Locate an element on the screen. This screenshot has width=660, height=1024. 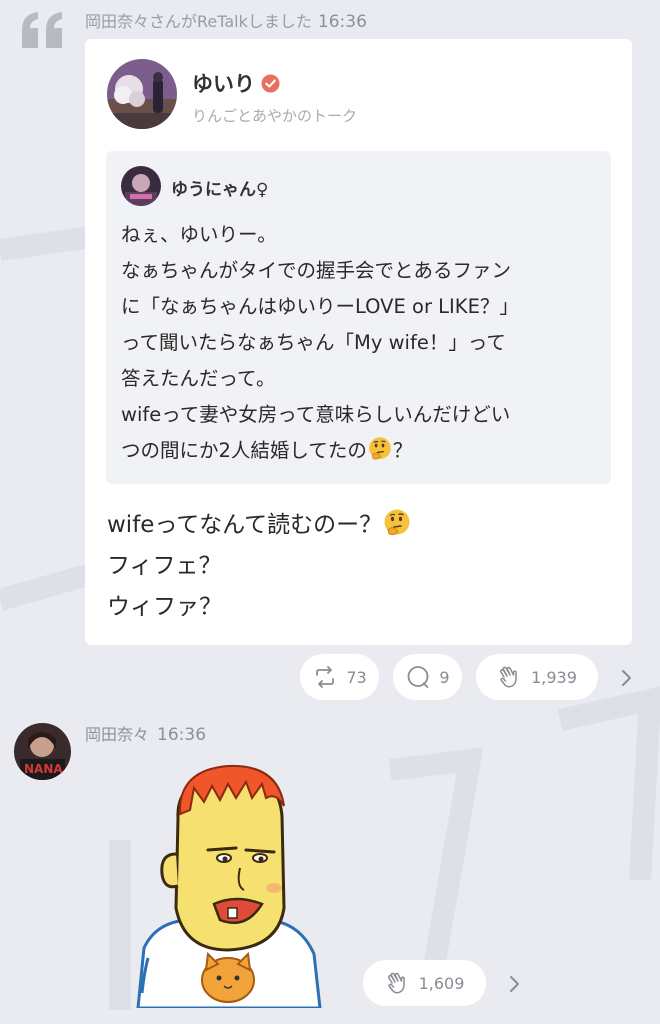
quoted-author-avatar is located at coordinates (141, 186).